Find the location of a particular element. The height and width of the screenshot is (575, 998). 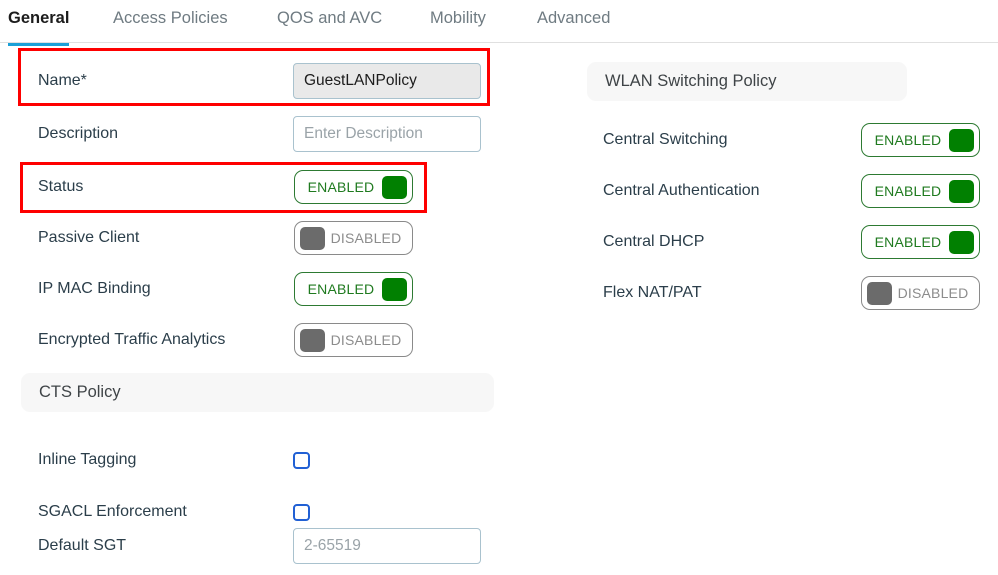

ip-mac-binding-toggle-wrap: ENABLED is located at coordinates (353, 289).